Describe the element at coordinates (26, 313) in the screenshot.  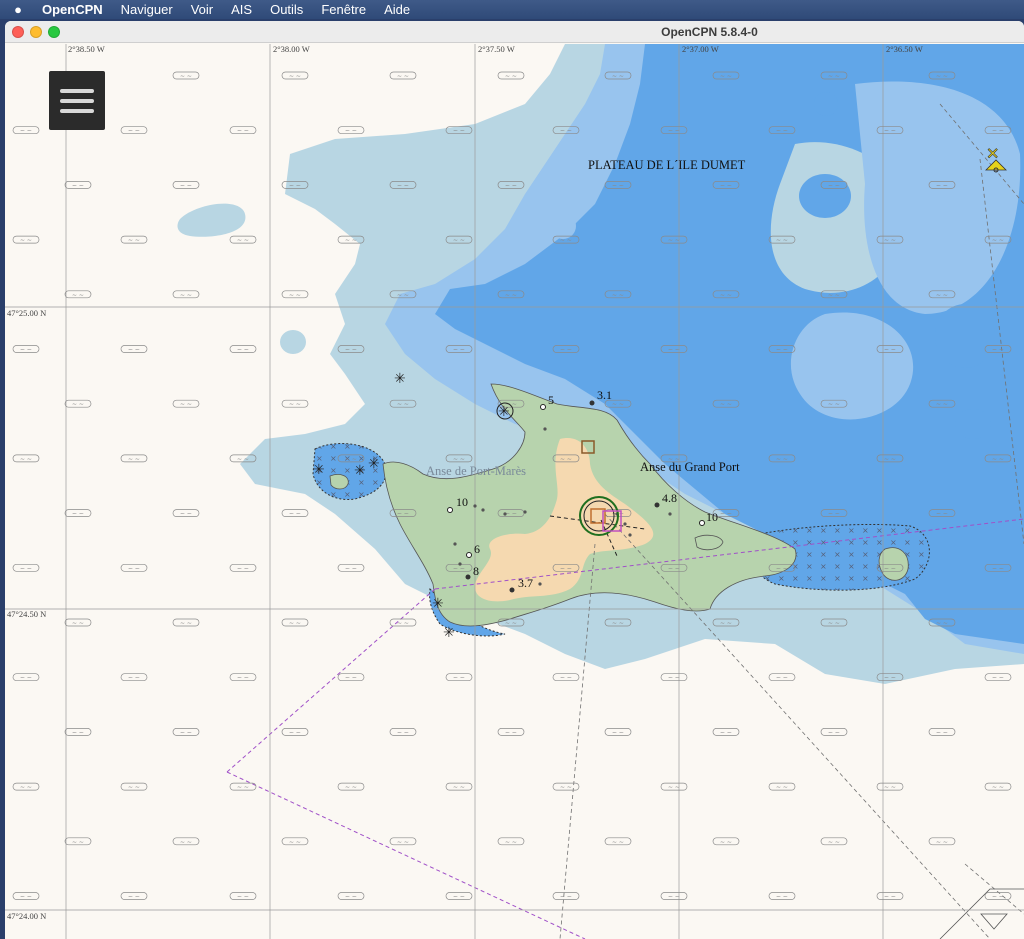
I see `lat-label: 47°25.00 N` at that location.